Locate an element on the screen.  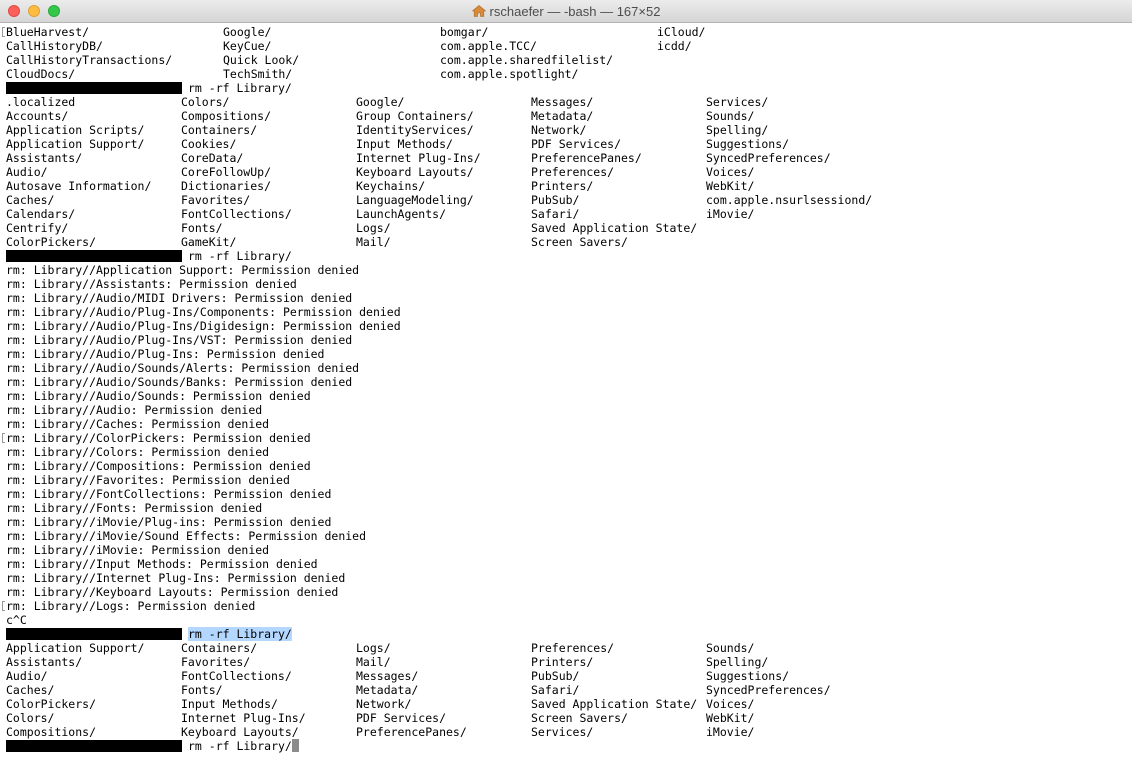
interrupt-text: c^C is located at coordinates (16, 620).